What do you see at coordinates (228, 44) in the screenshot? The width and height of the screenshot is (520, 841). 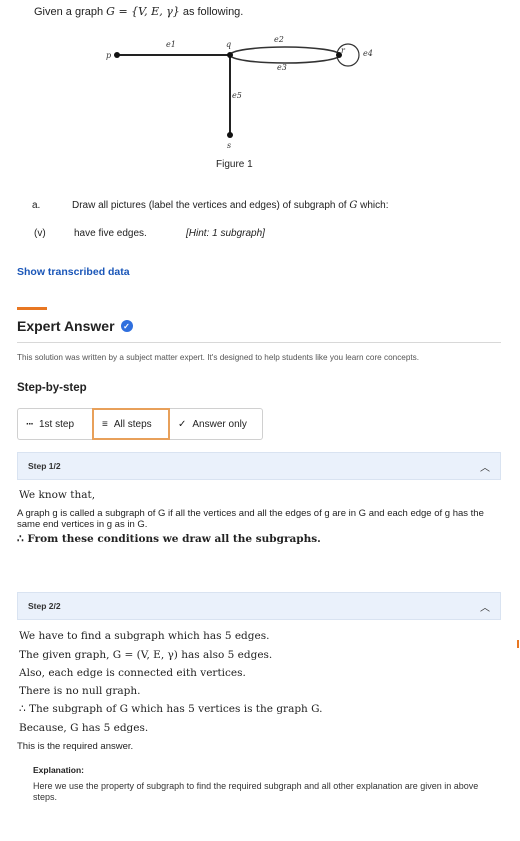 I see `vertex-label-q: q` at bounding box center [228, 44].